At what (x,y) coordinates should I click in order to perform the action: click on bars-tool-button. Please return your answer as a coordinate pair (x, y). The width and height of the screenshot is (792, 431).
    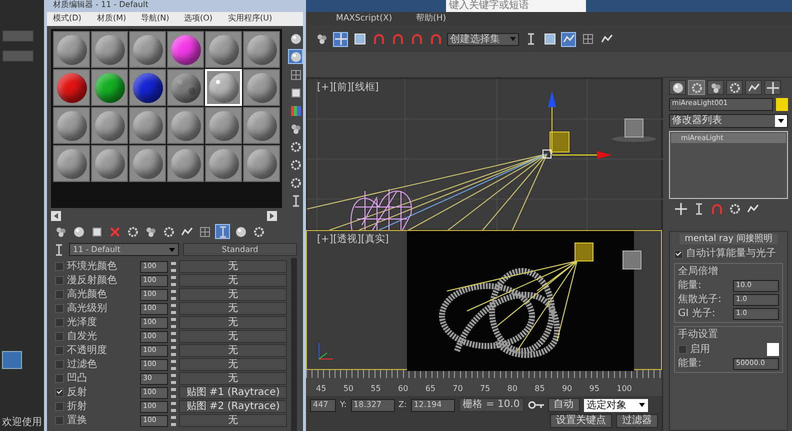
    Looking at the image, I should click on (295, 110).